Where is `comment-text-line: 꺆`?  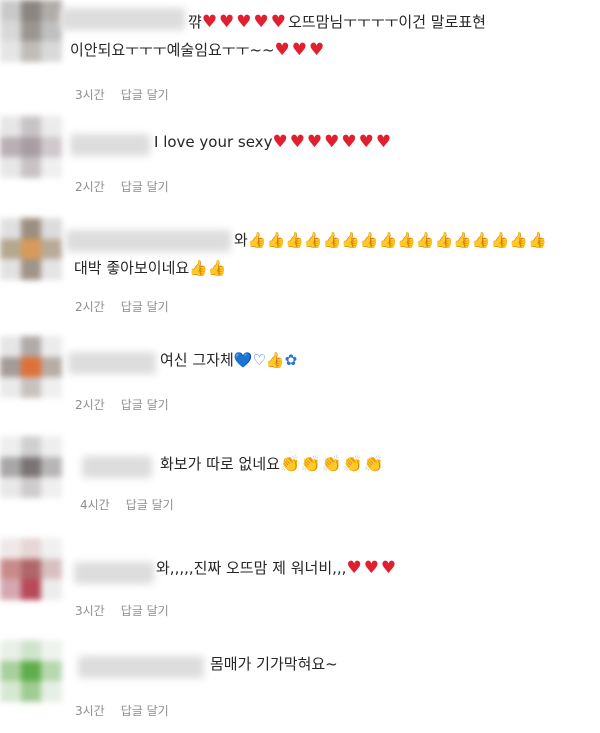
comment-text-line: 꺆 is located at coordinates (195, 22).